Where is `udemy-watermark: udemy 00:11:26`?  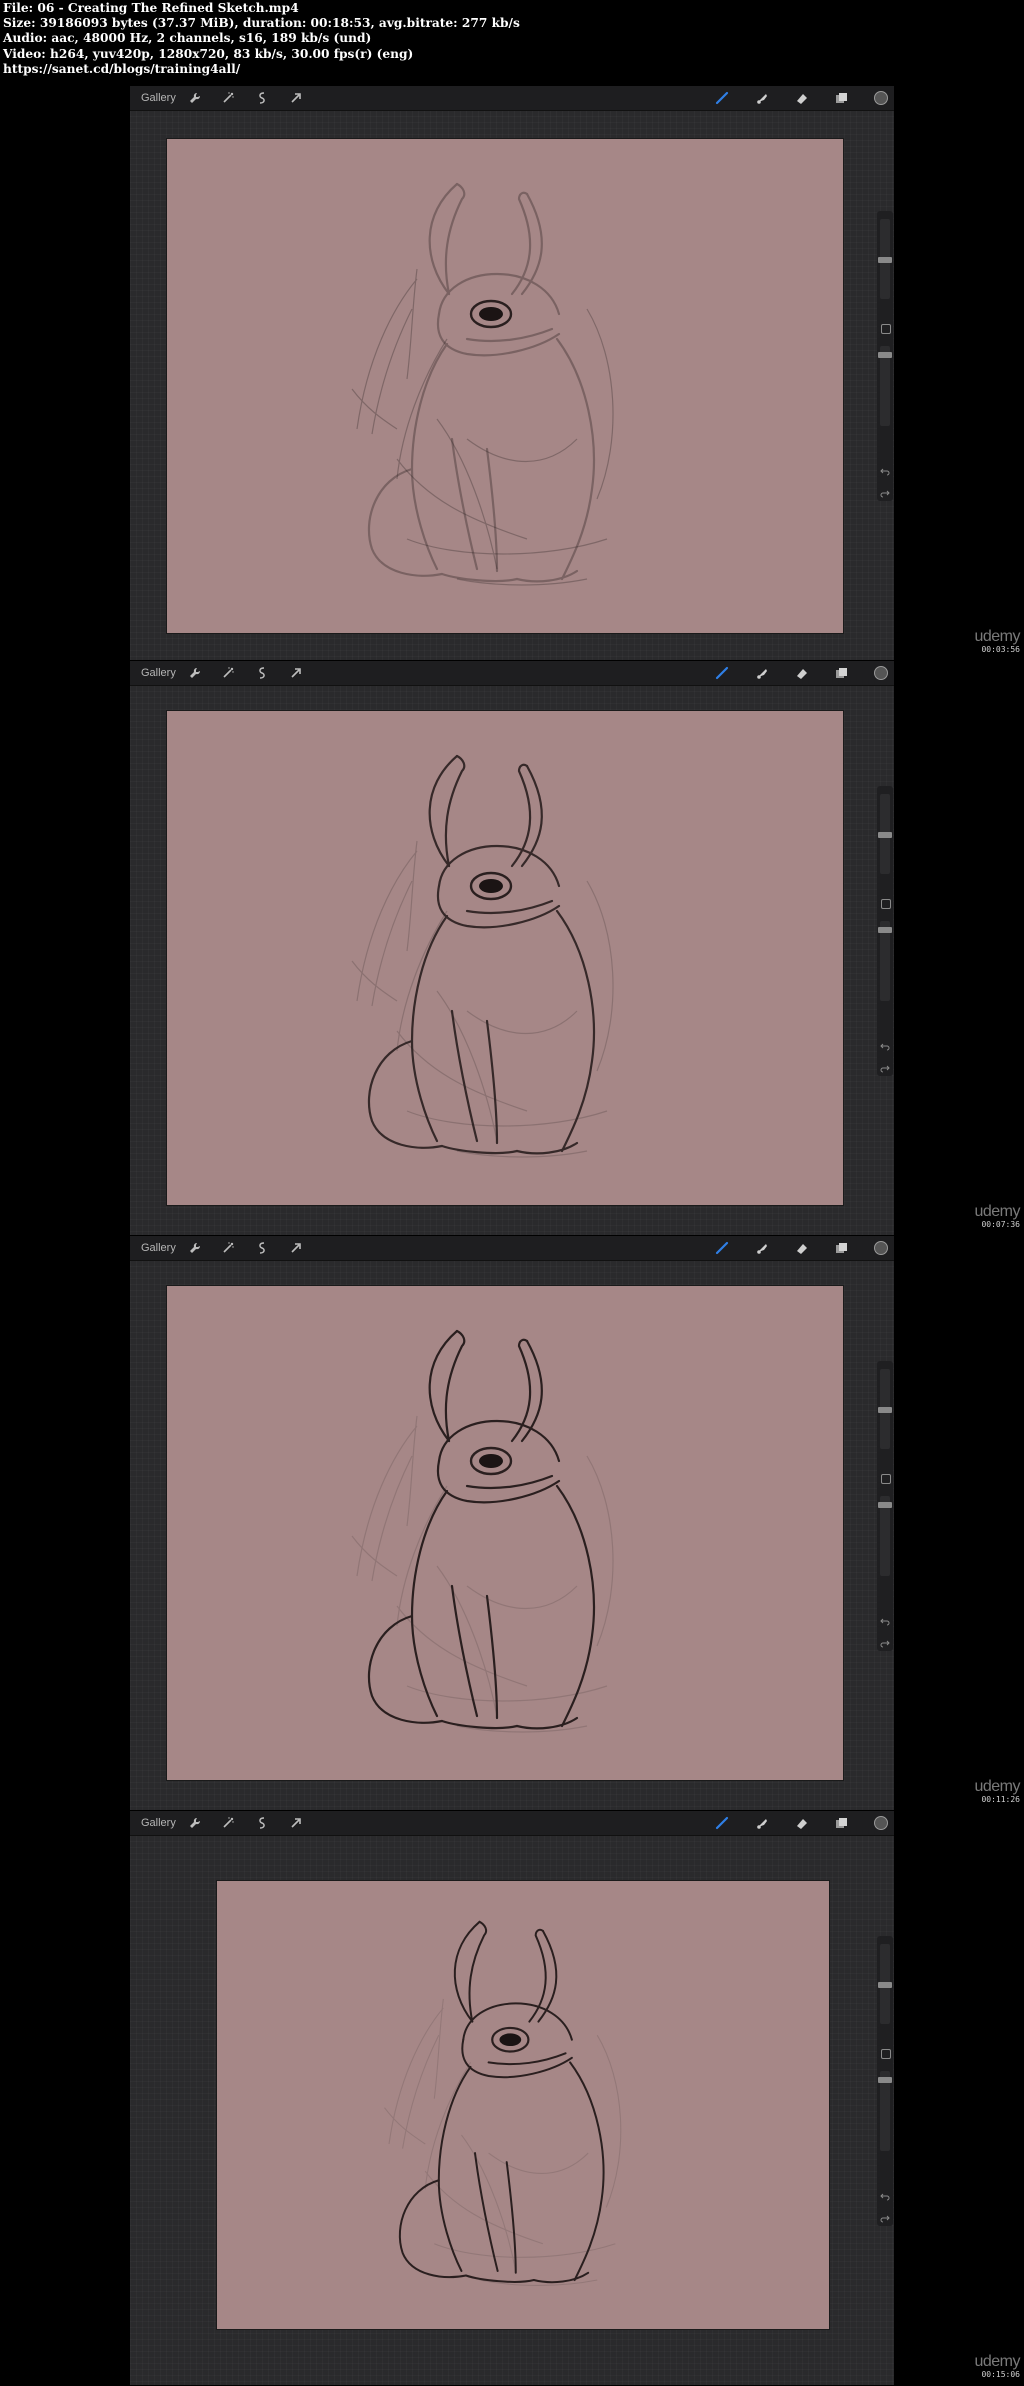
udemy-watermark: udemy 00:11:26 is located at coordinates (997, 1792).